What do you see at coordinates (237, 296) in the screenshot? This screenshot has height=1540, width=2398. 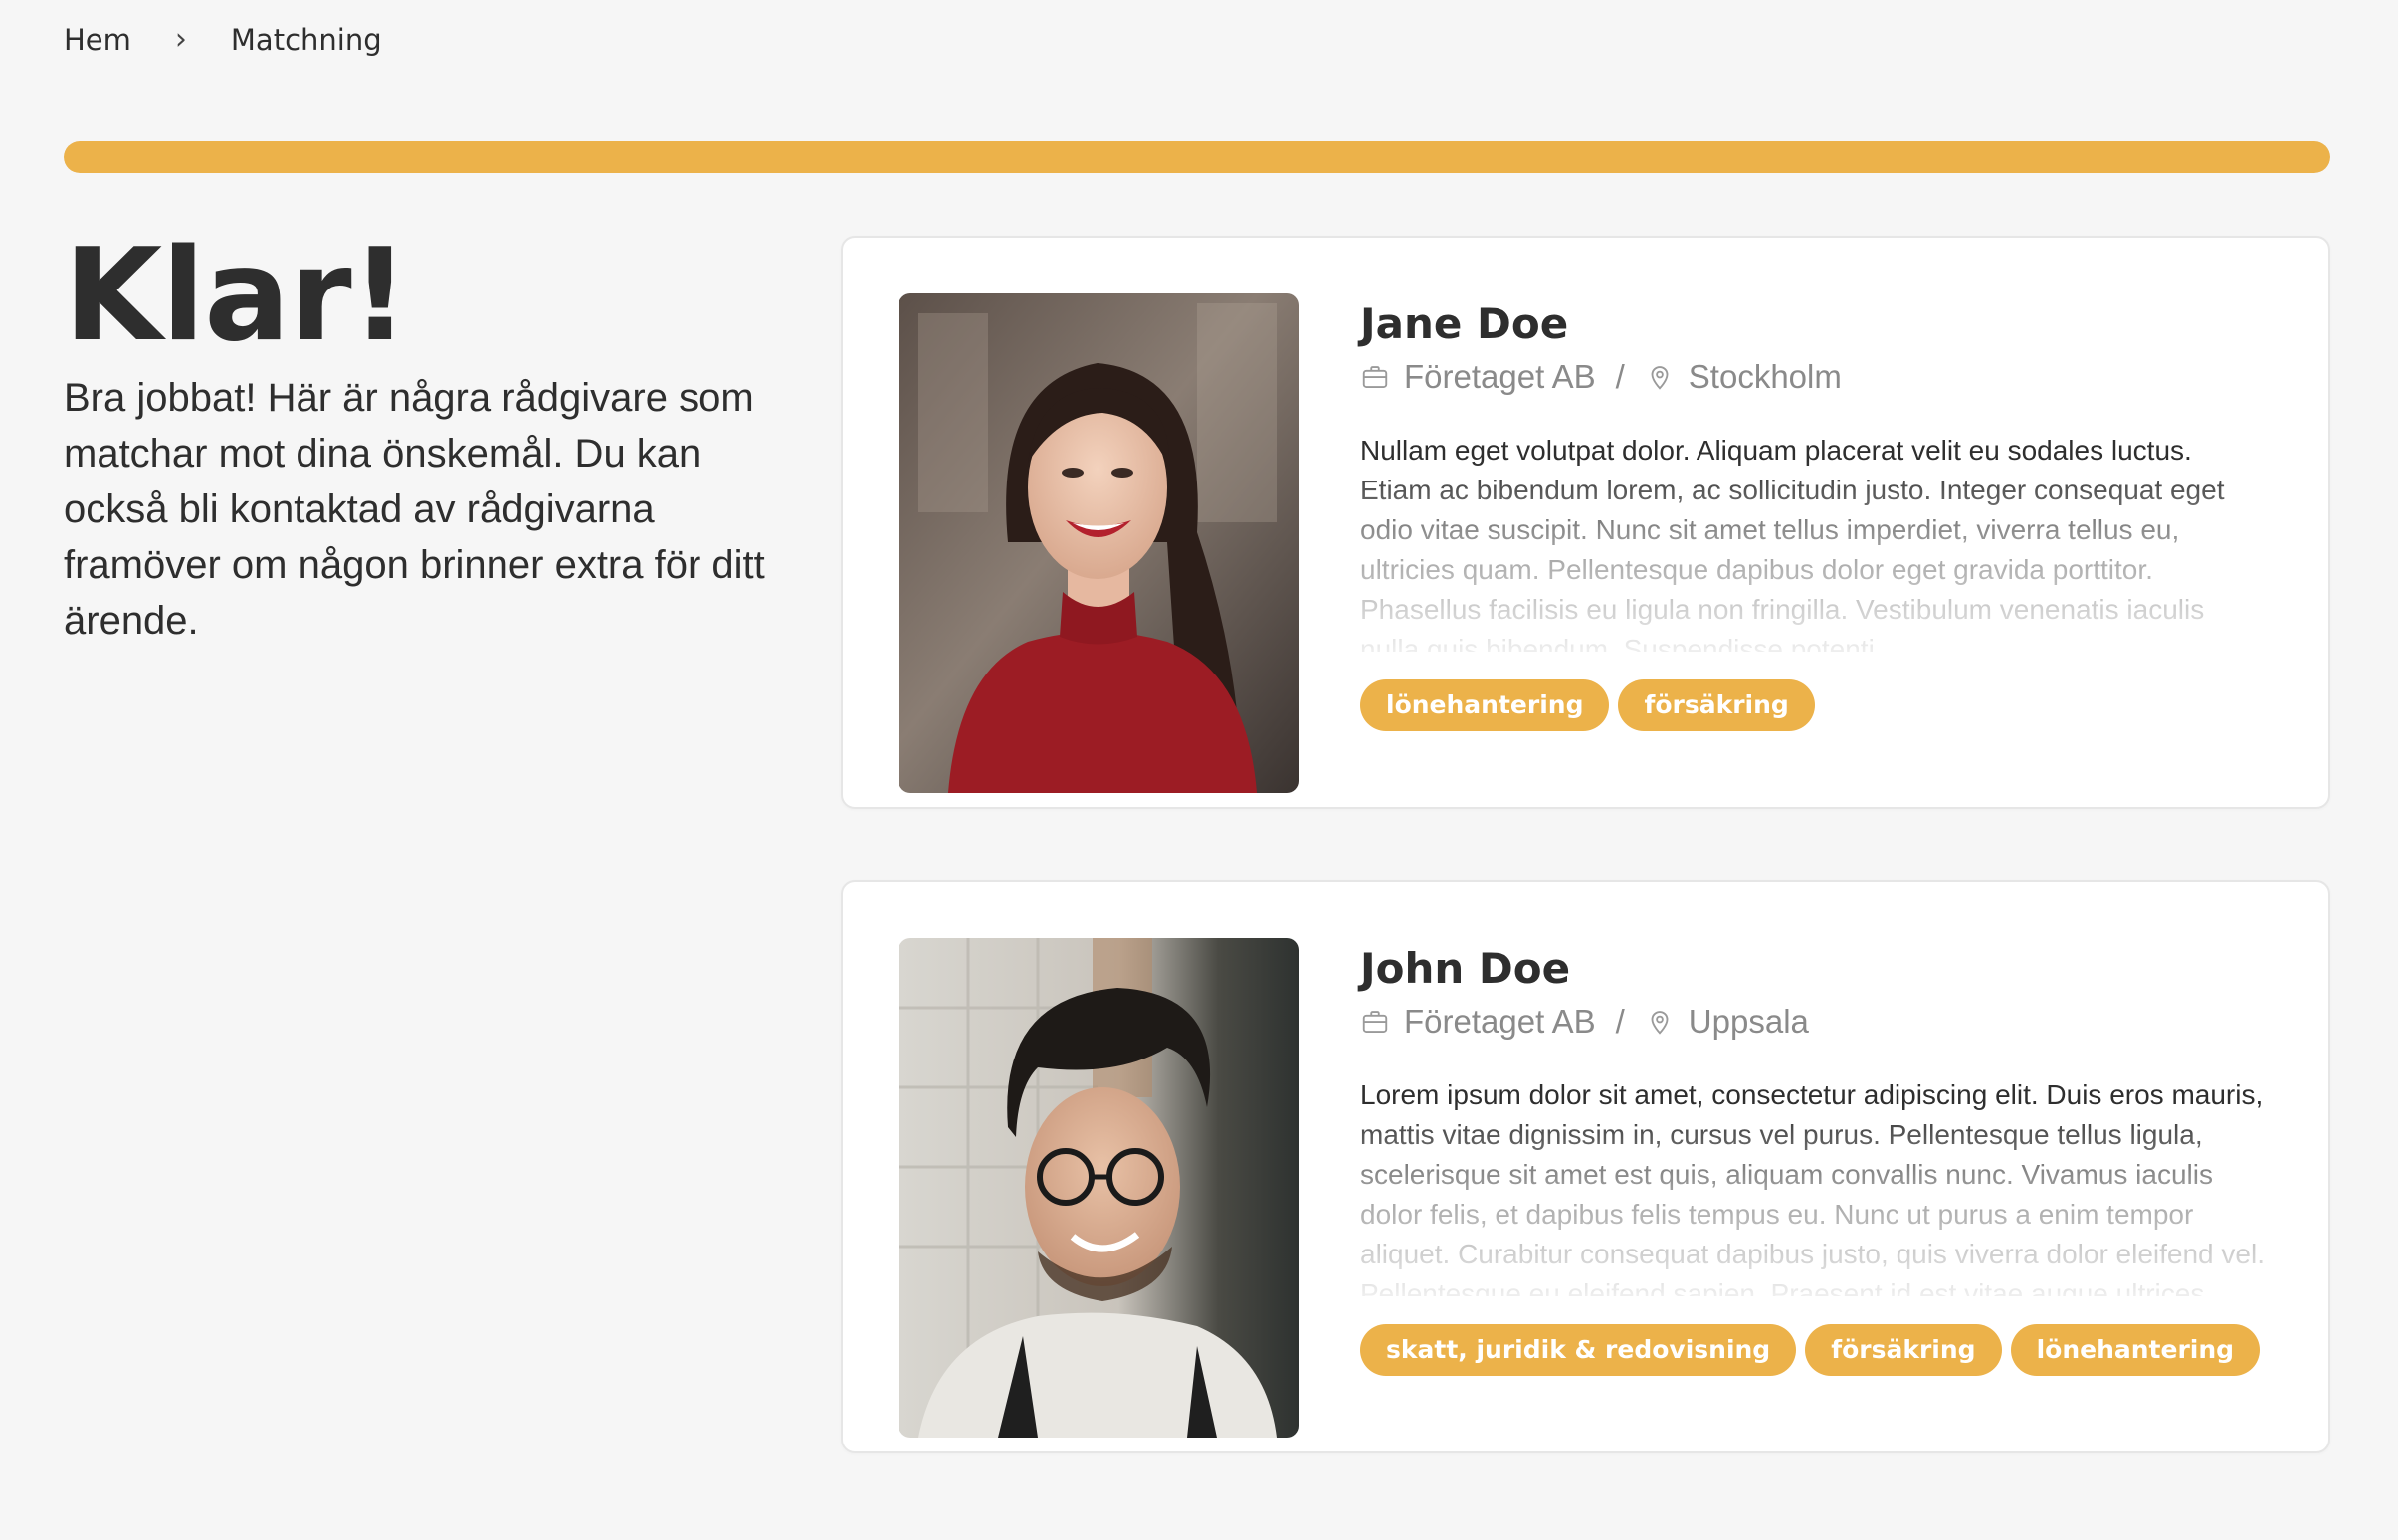 I see `page-title: Klar!` at bounding box center [237, 296].